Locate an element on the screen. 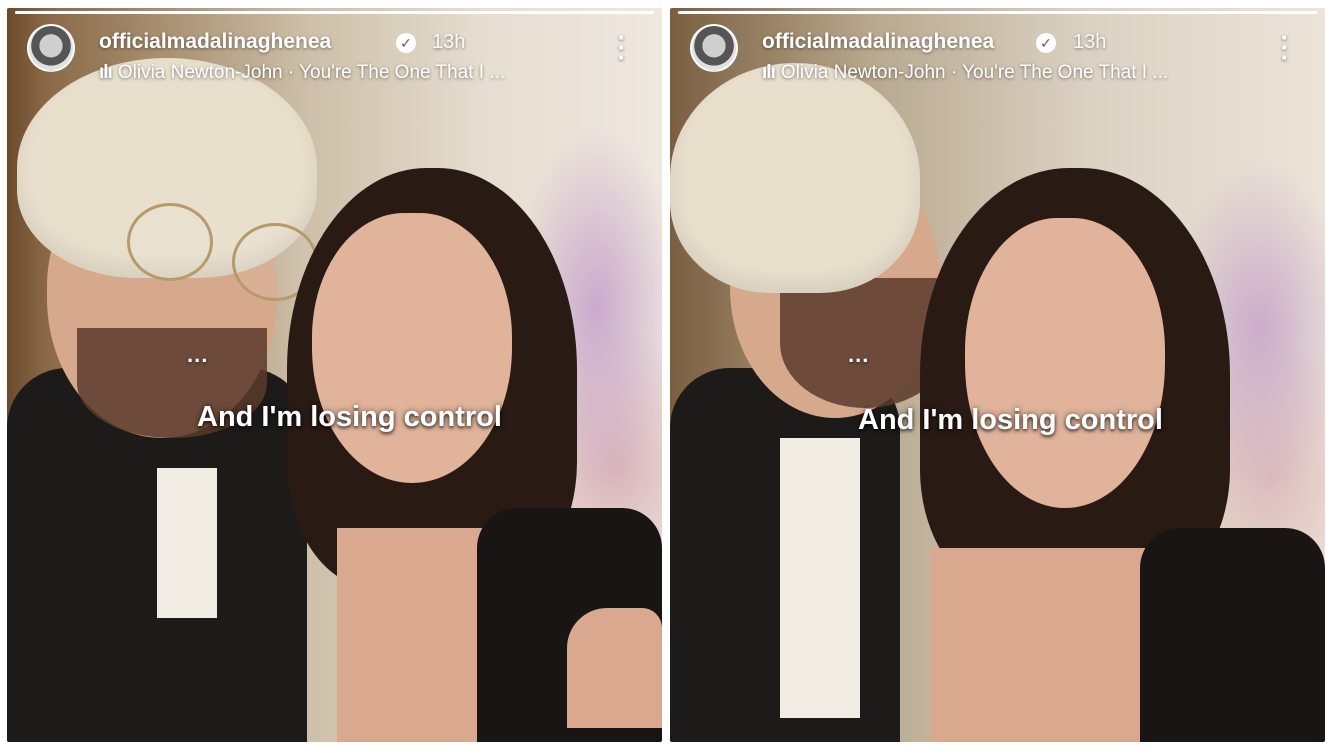  man-glasses-left is located at coordinates (170, 242).